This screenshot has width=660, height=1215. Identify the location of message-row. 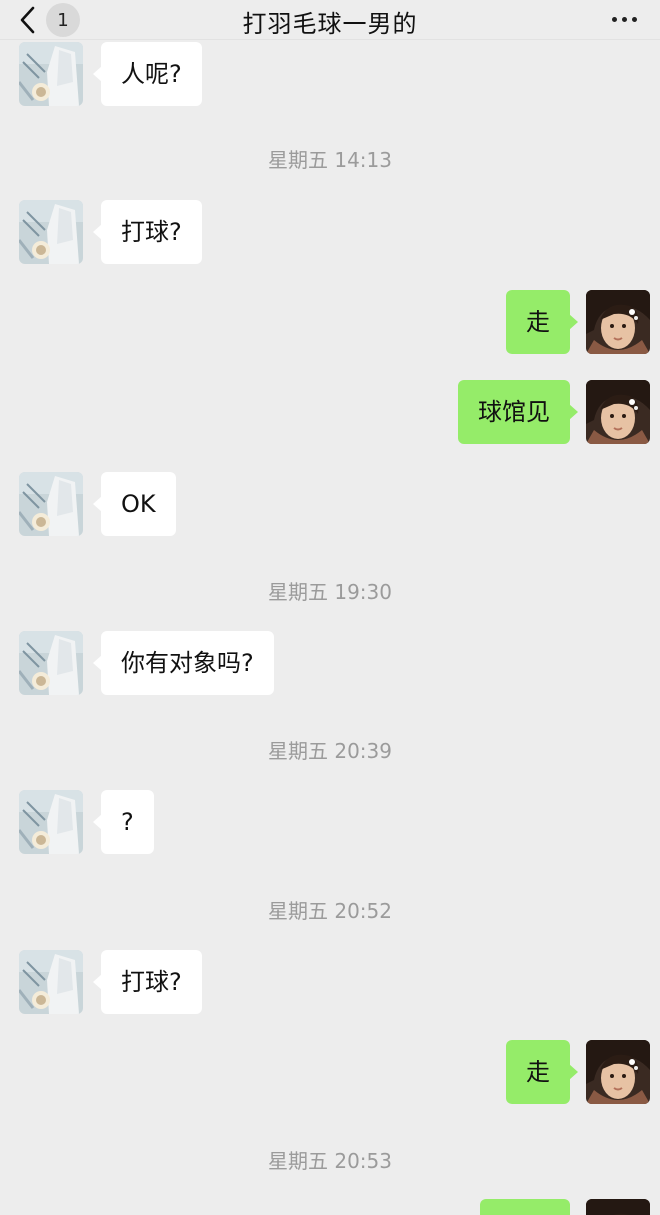
(330, 1207).